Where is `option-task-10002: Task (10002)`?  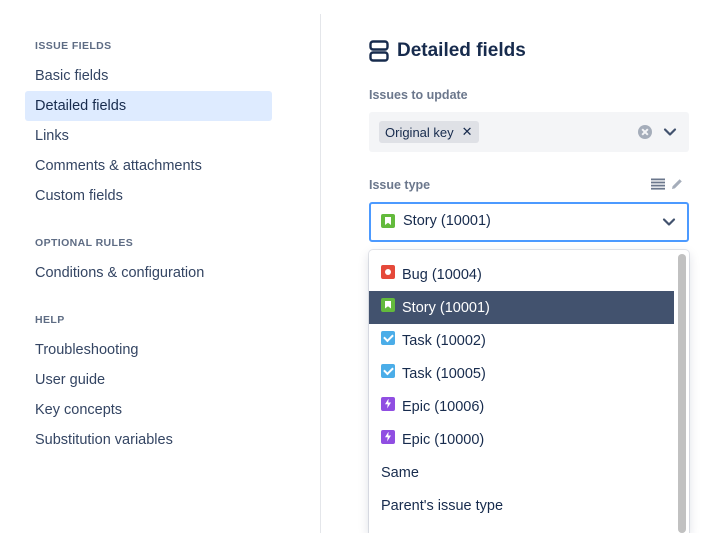 option-task-10002: Task (10002) is located at coordinates (521, 340).